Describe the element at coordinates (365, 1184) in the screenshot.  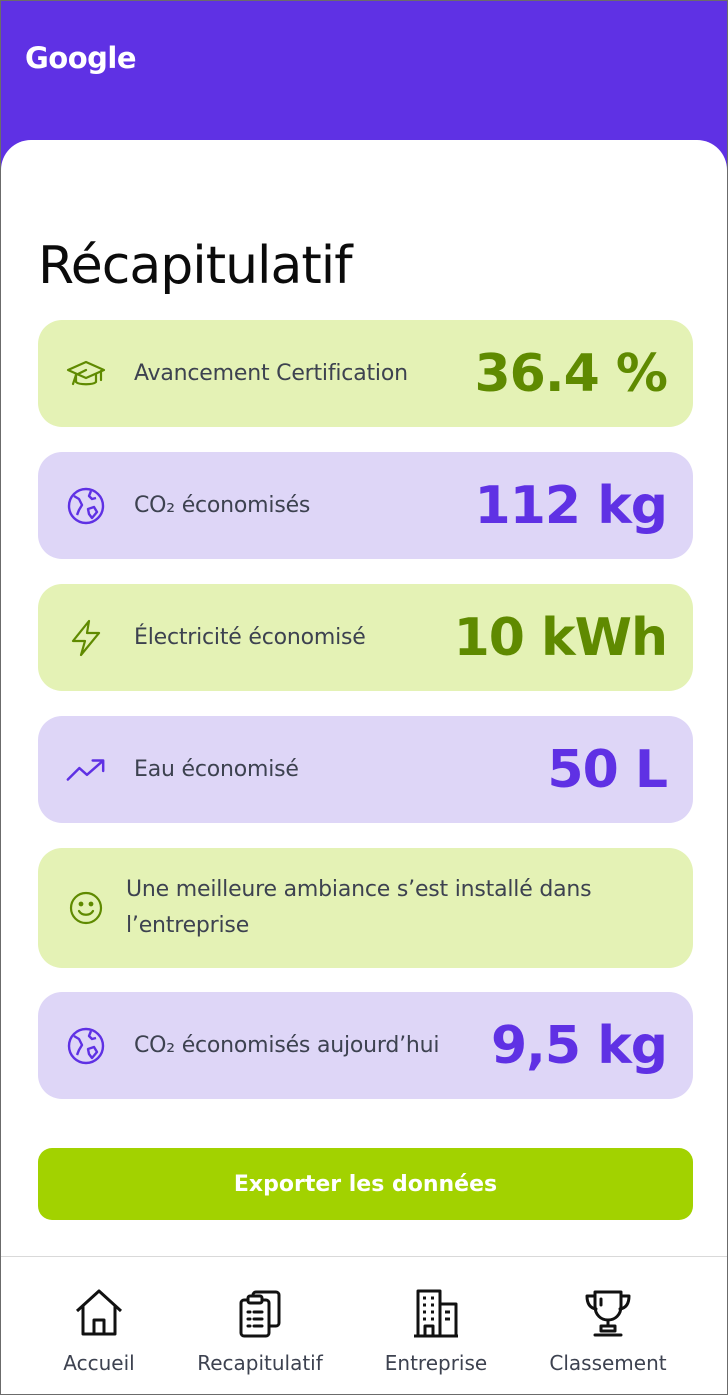
I see `export-data-button: Exporter les données` at that location.